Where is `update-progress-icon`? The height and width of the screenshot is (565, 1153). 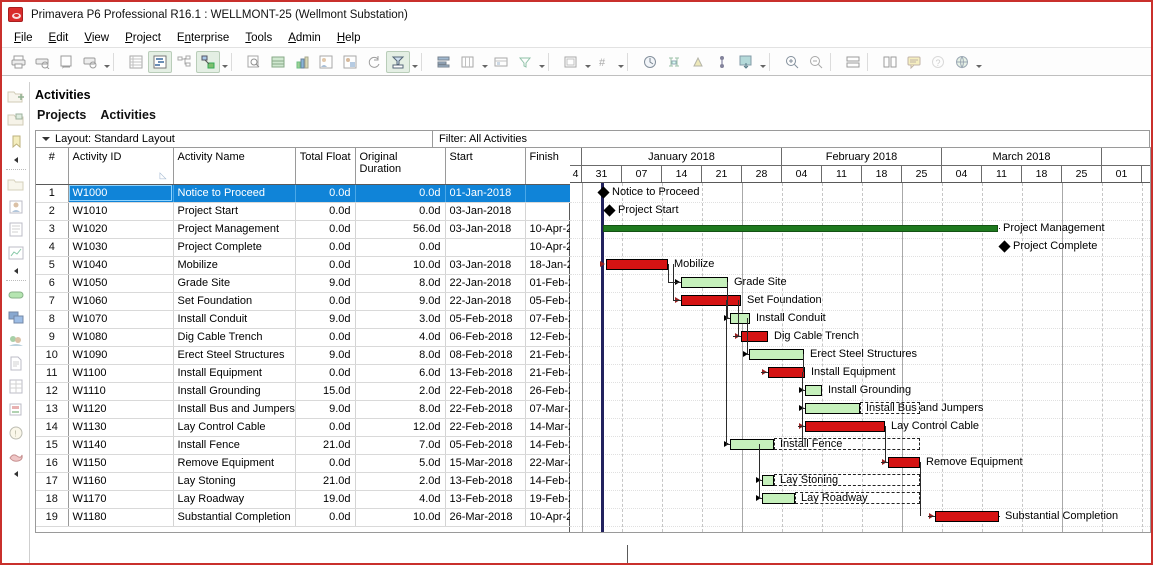 update-progress-icon is located at coordinates (746, 62).